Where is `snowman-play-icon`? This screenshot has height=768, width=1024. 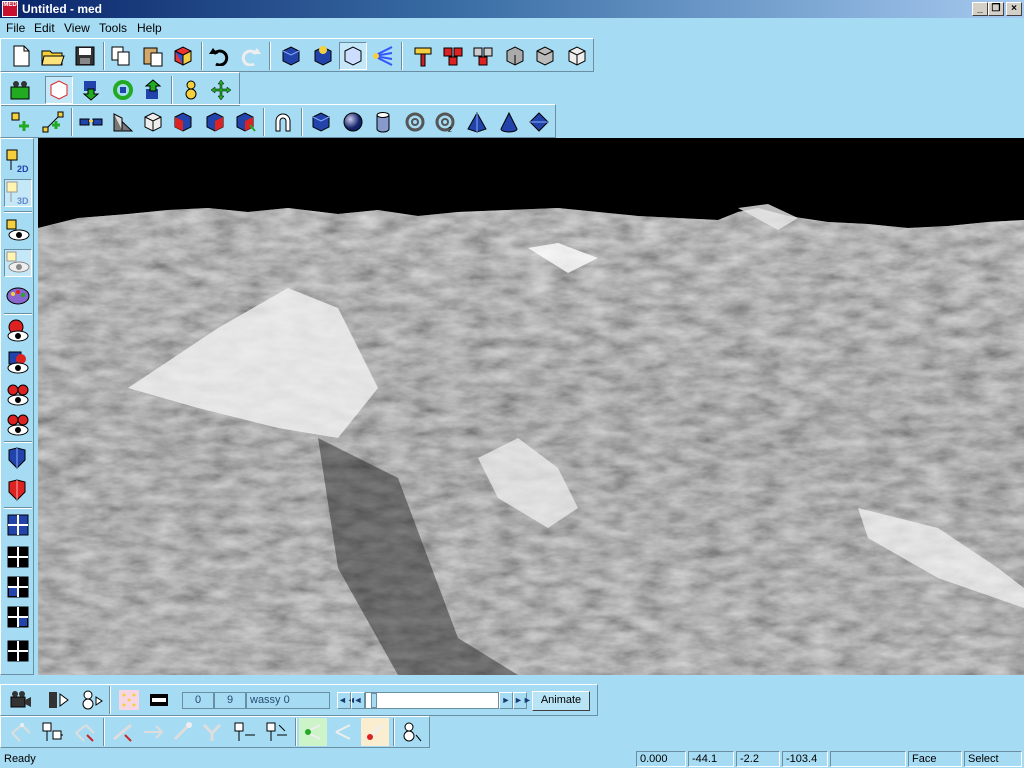 snowman-play-icon is located at coordinates (91, 700).